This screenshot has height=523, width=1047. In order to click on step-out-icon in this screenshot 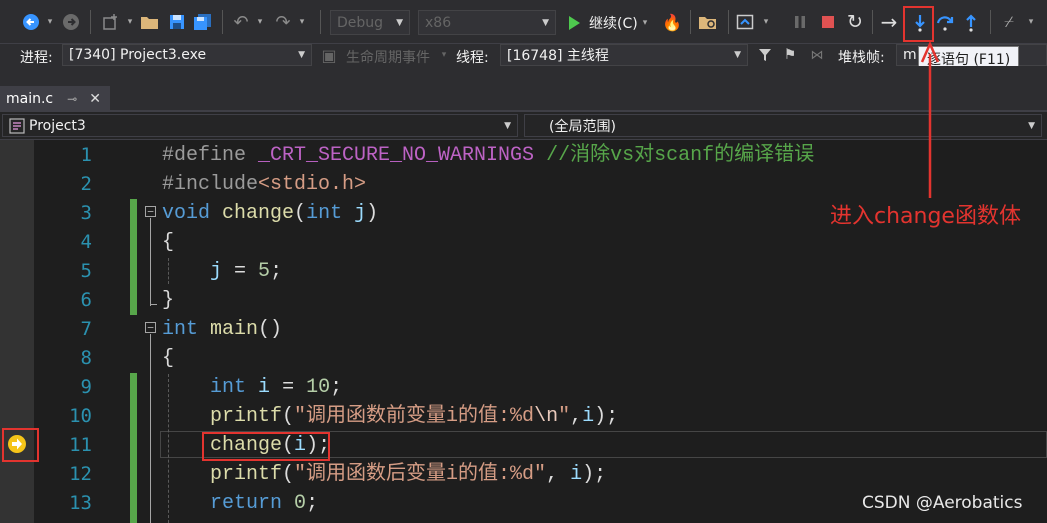, I will do `click(971, 22)`.